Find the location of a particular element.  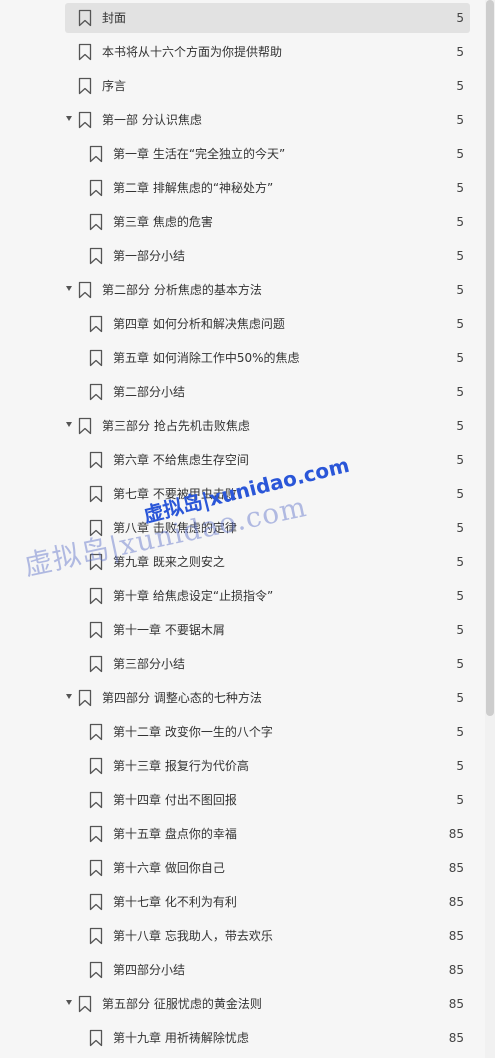

scrollbar-thumb is located at coordinates (490, 358).